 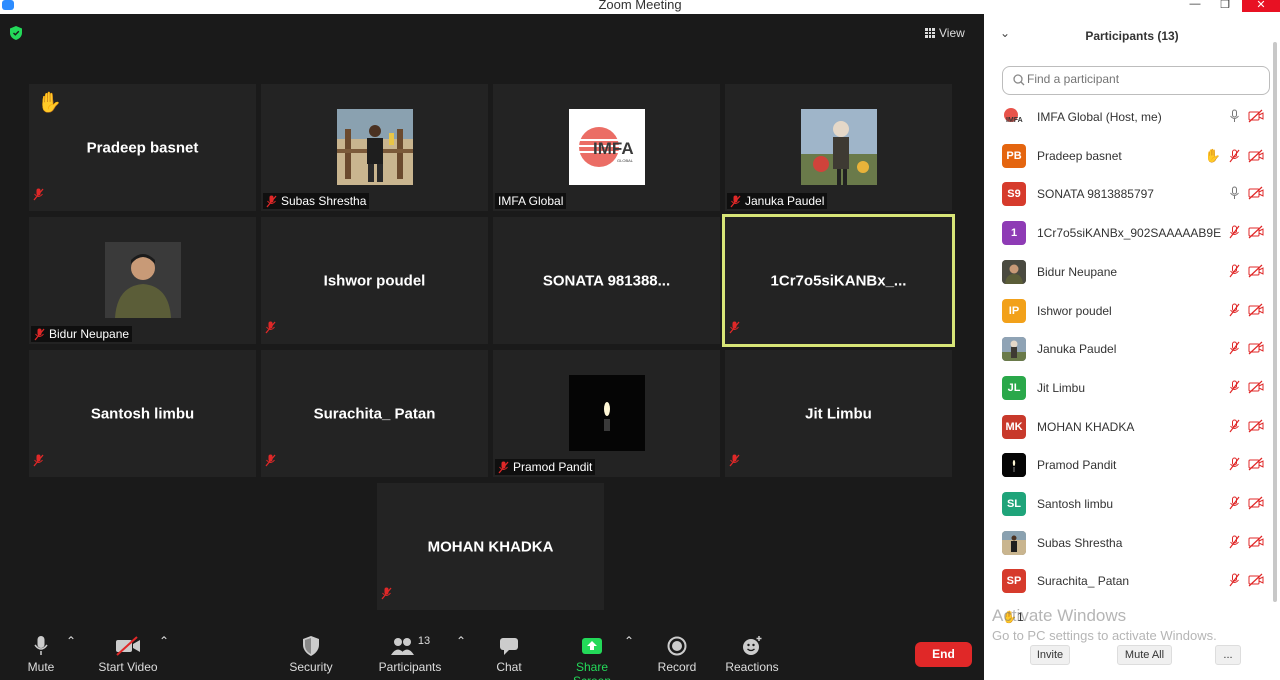 What do you see at coordinates (752, 654) in the screenshot?
I see `reactions-button: Reactions` at bounding box center [752, 654].